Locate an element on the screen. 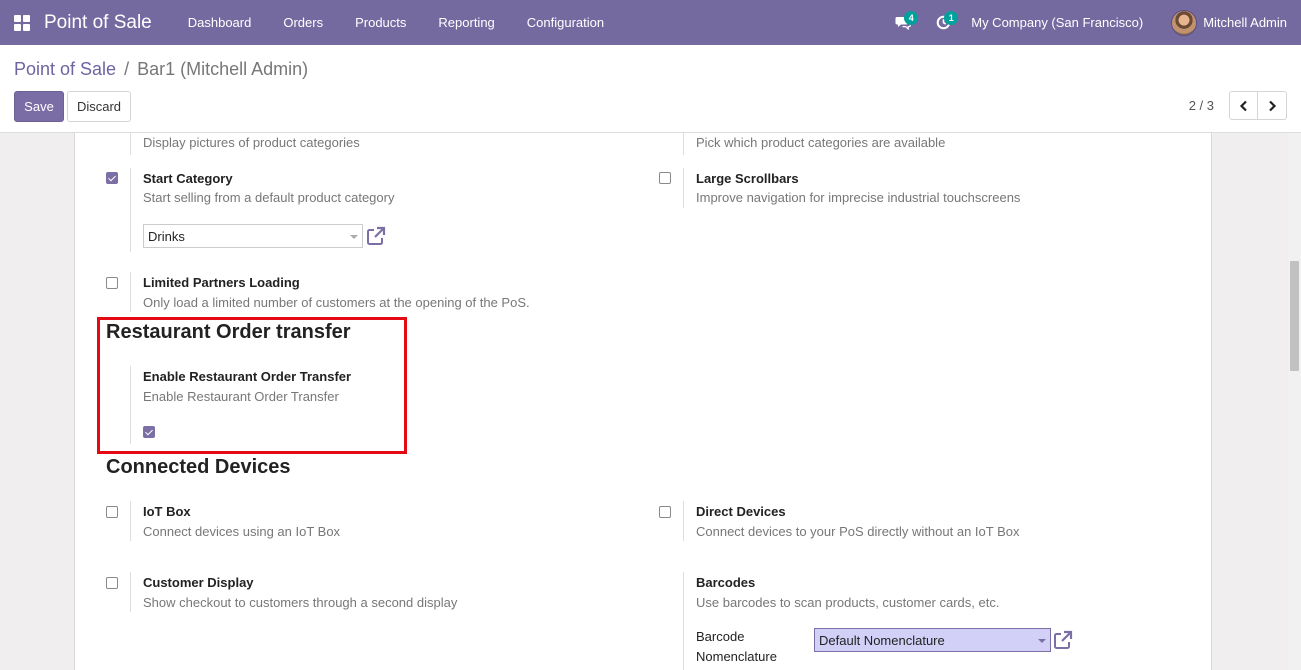 The height and width of the screenshot is (670, 1301). messages-button: 4 is located at coordinates (903, 22).